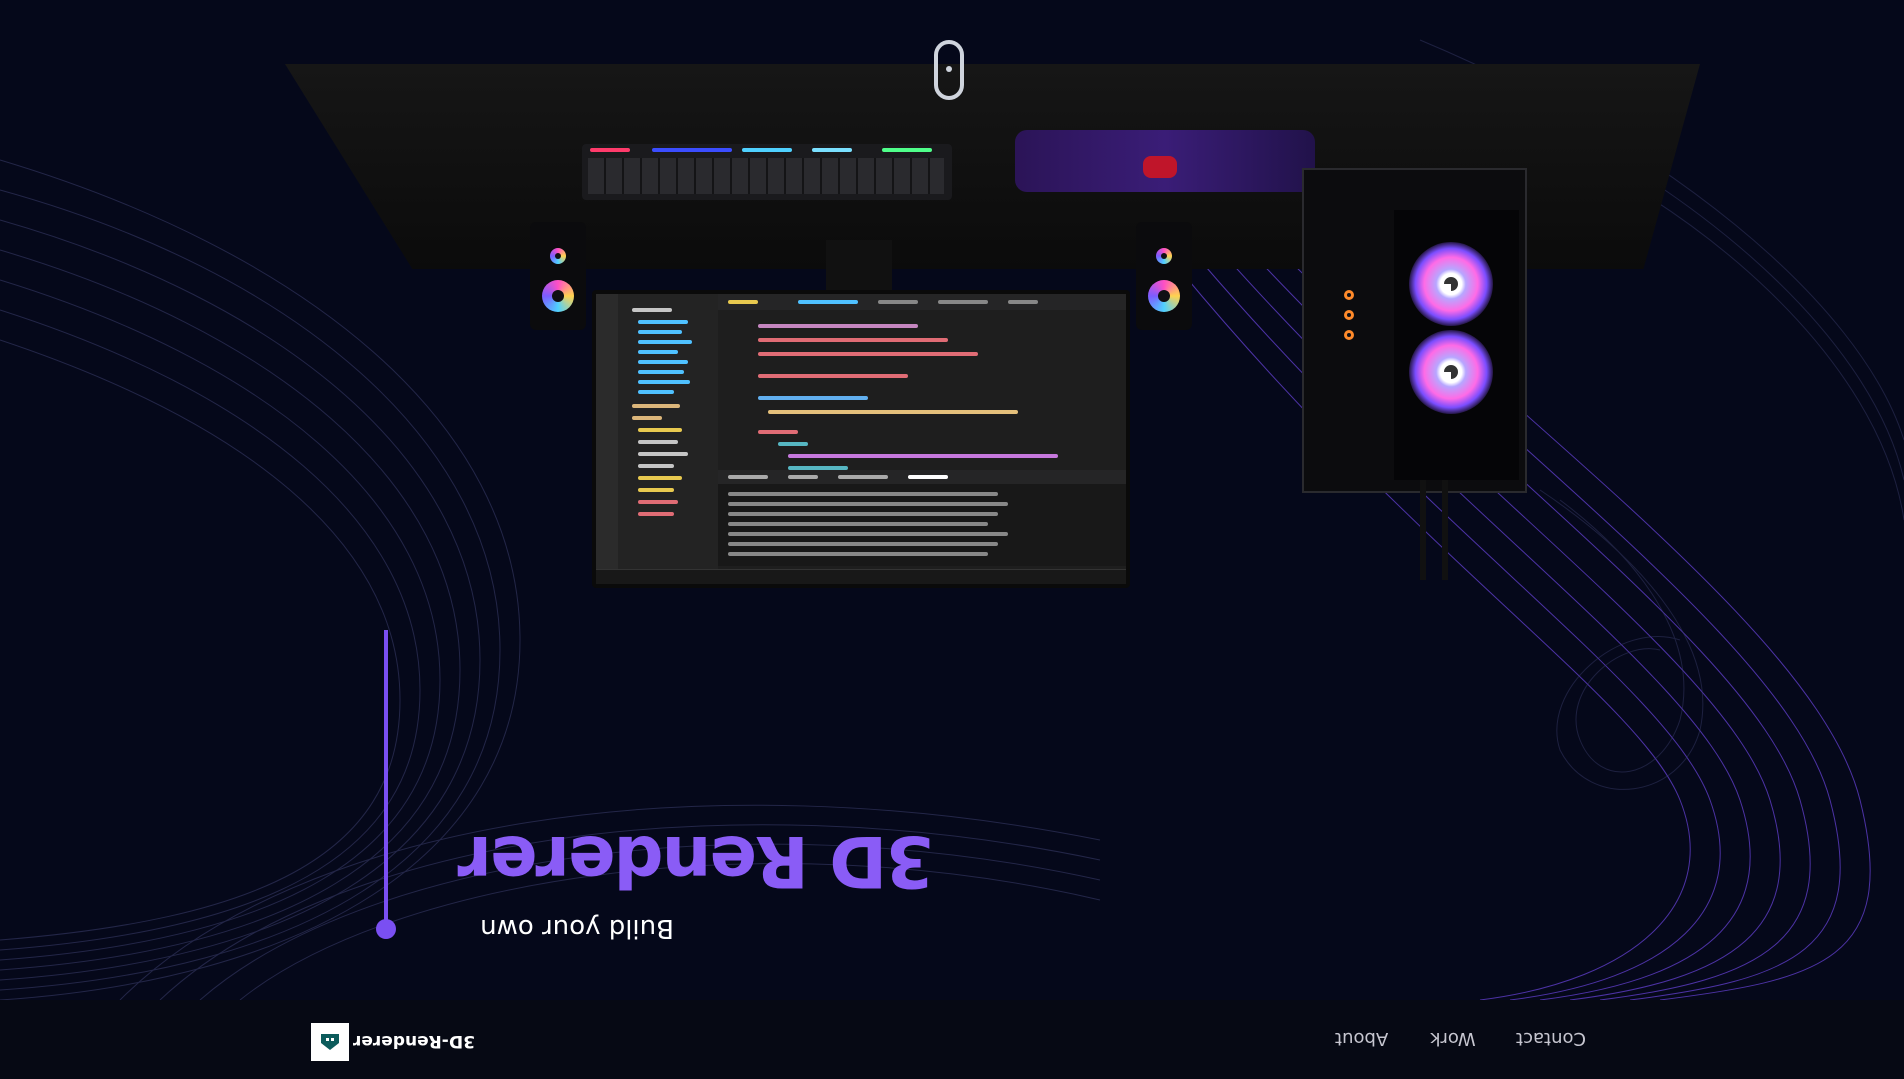  I want to click on nav-contact-link: Contact, so click(1551, 1041).